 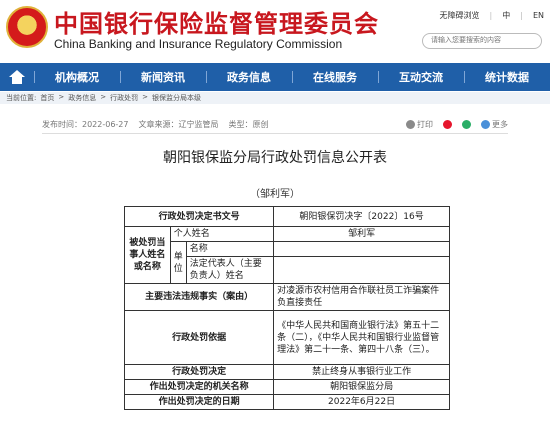 I want to click on nav-item-about: 机构概况, so click(x=77, y=77).